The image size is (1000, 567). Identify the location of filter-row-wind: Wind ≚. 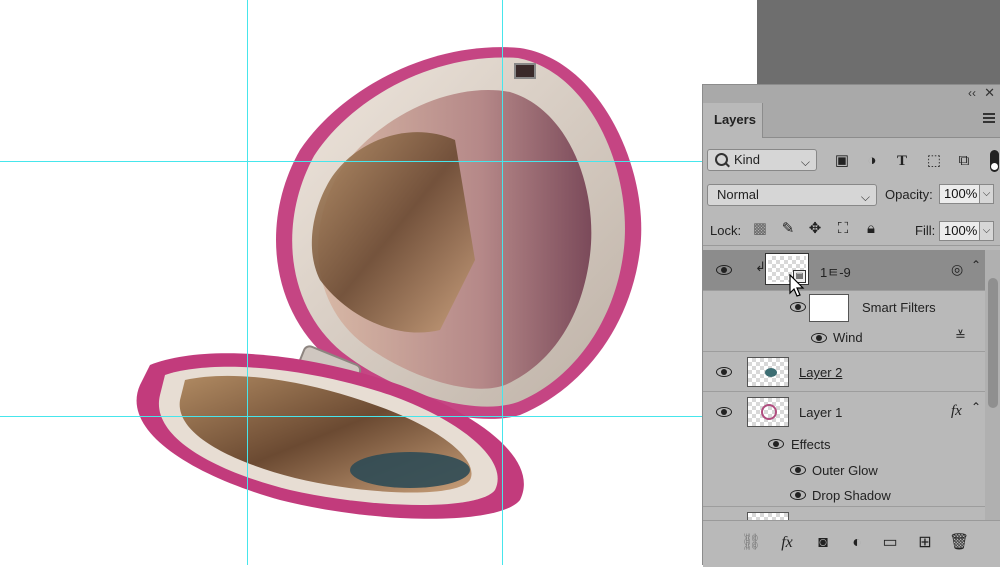
(844, 337).